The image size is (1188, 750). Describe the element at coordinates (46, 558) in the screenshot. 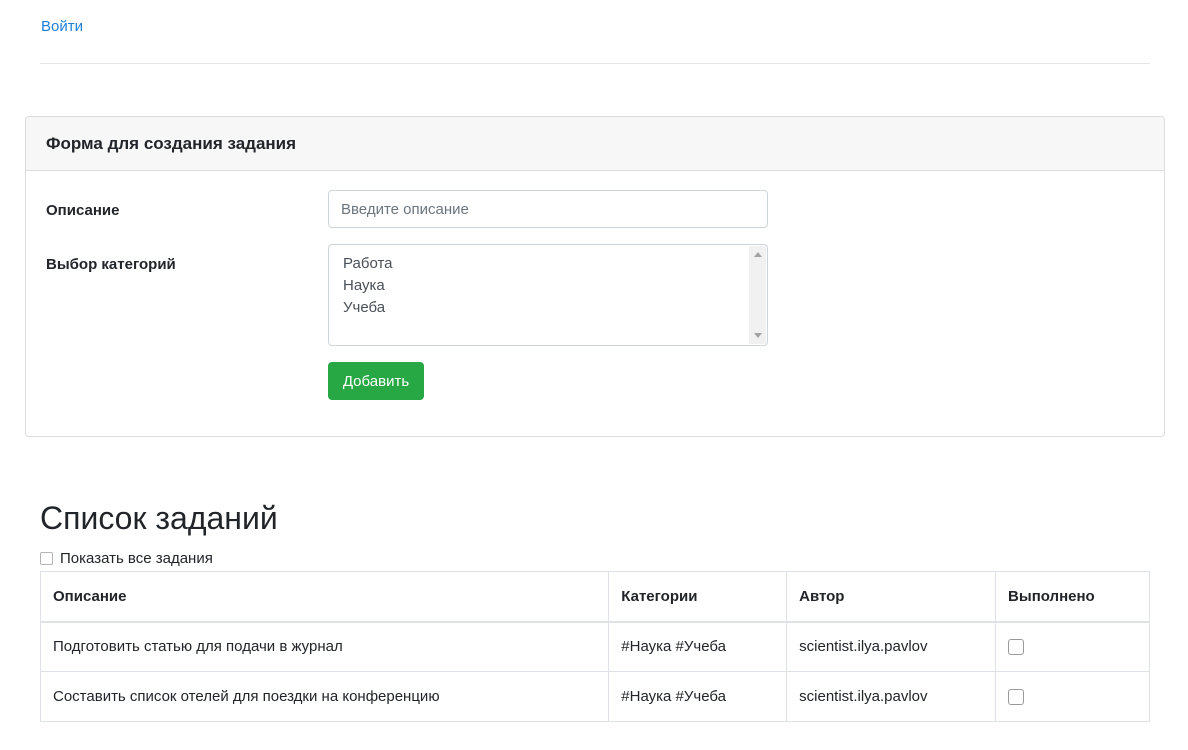

I see `show-all-checkbox` at that location.